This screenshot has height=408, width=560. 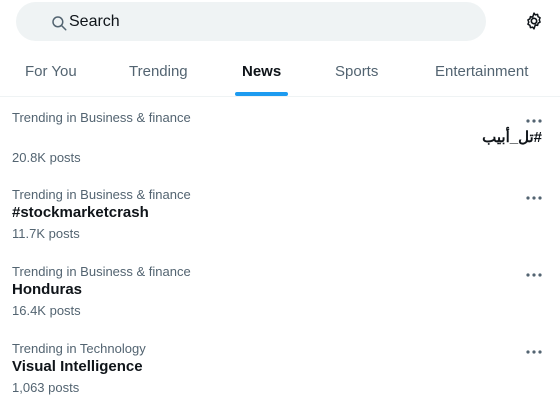 I want to click on trend-name: Honduras, so click(x=47, y=289).